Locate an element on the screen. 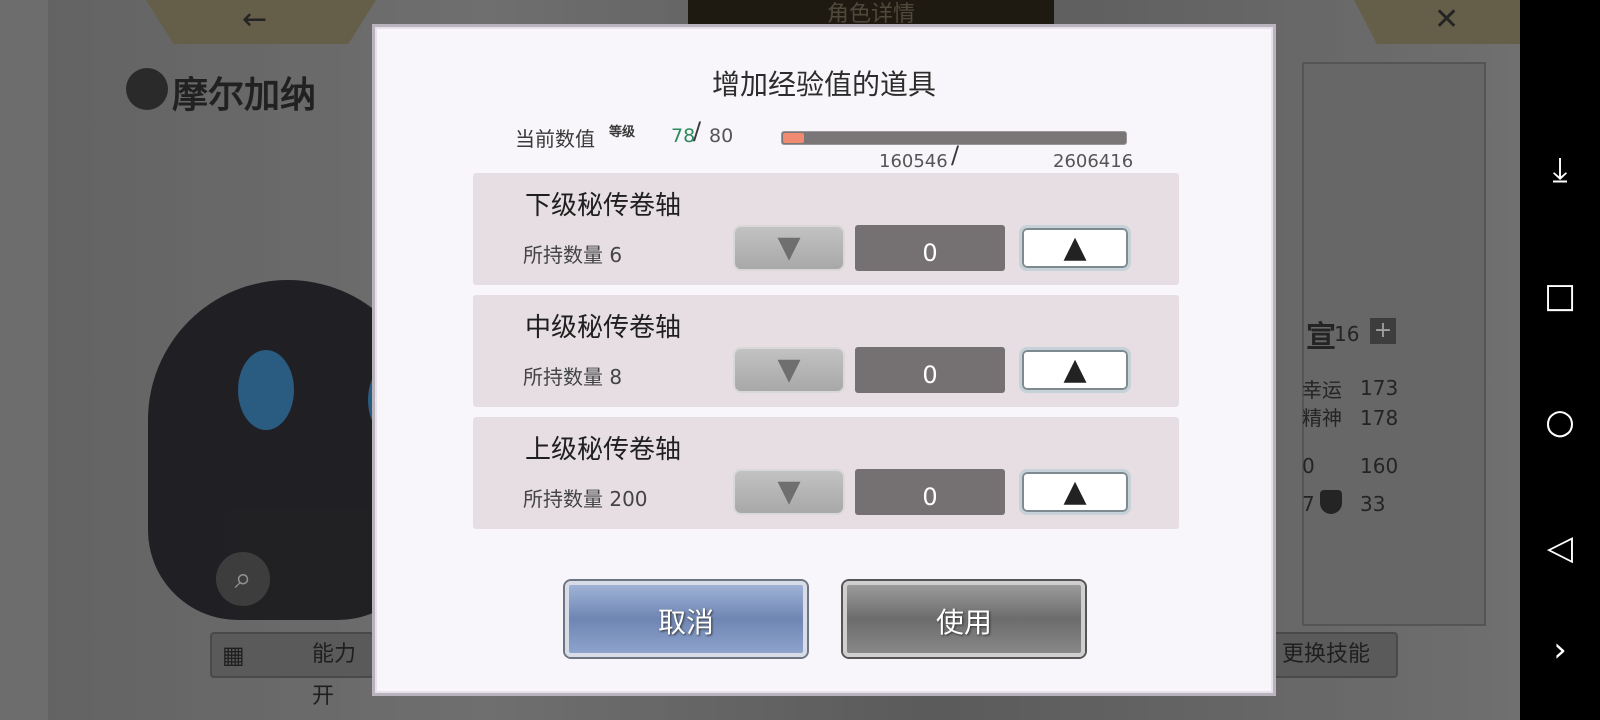 This screenshot has width=1600, height=720. item-owned-count: 所持数量 8 is located at coordinates (573, 377).